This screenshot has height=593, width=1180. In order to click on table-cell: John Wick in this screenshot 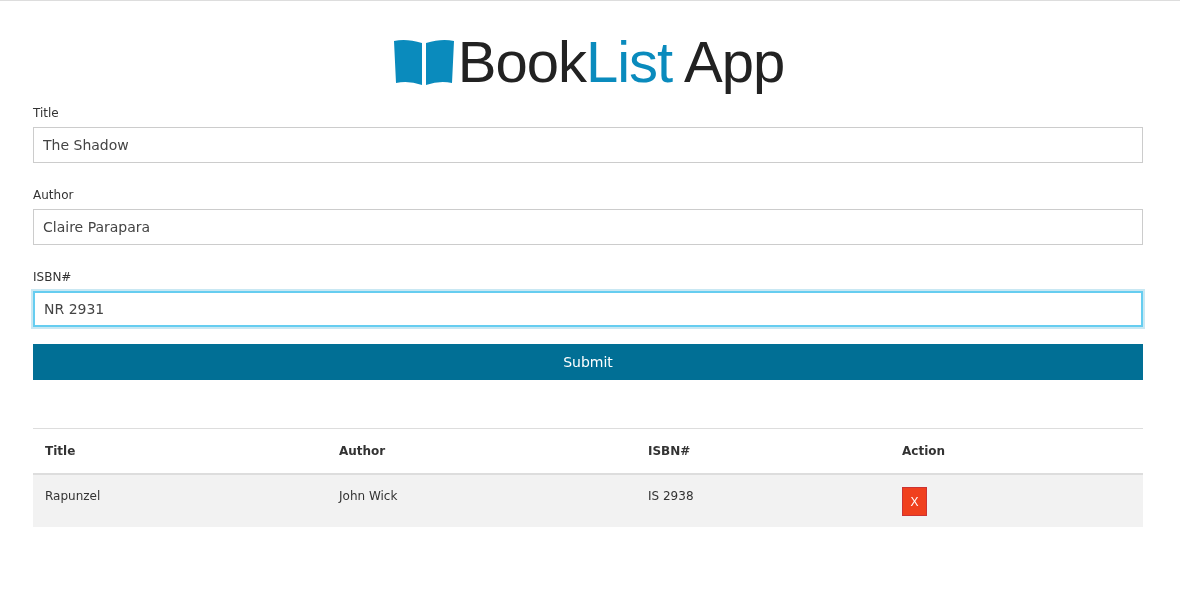, I will do `click(481, 500)`.